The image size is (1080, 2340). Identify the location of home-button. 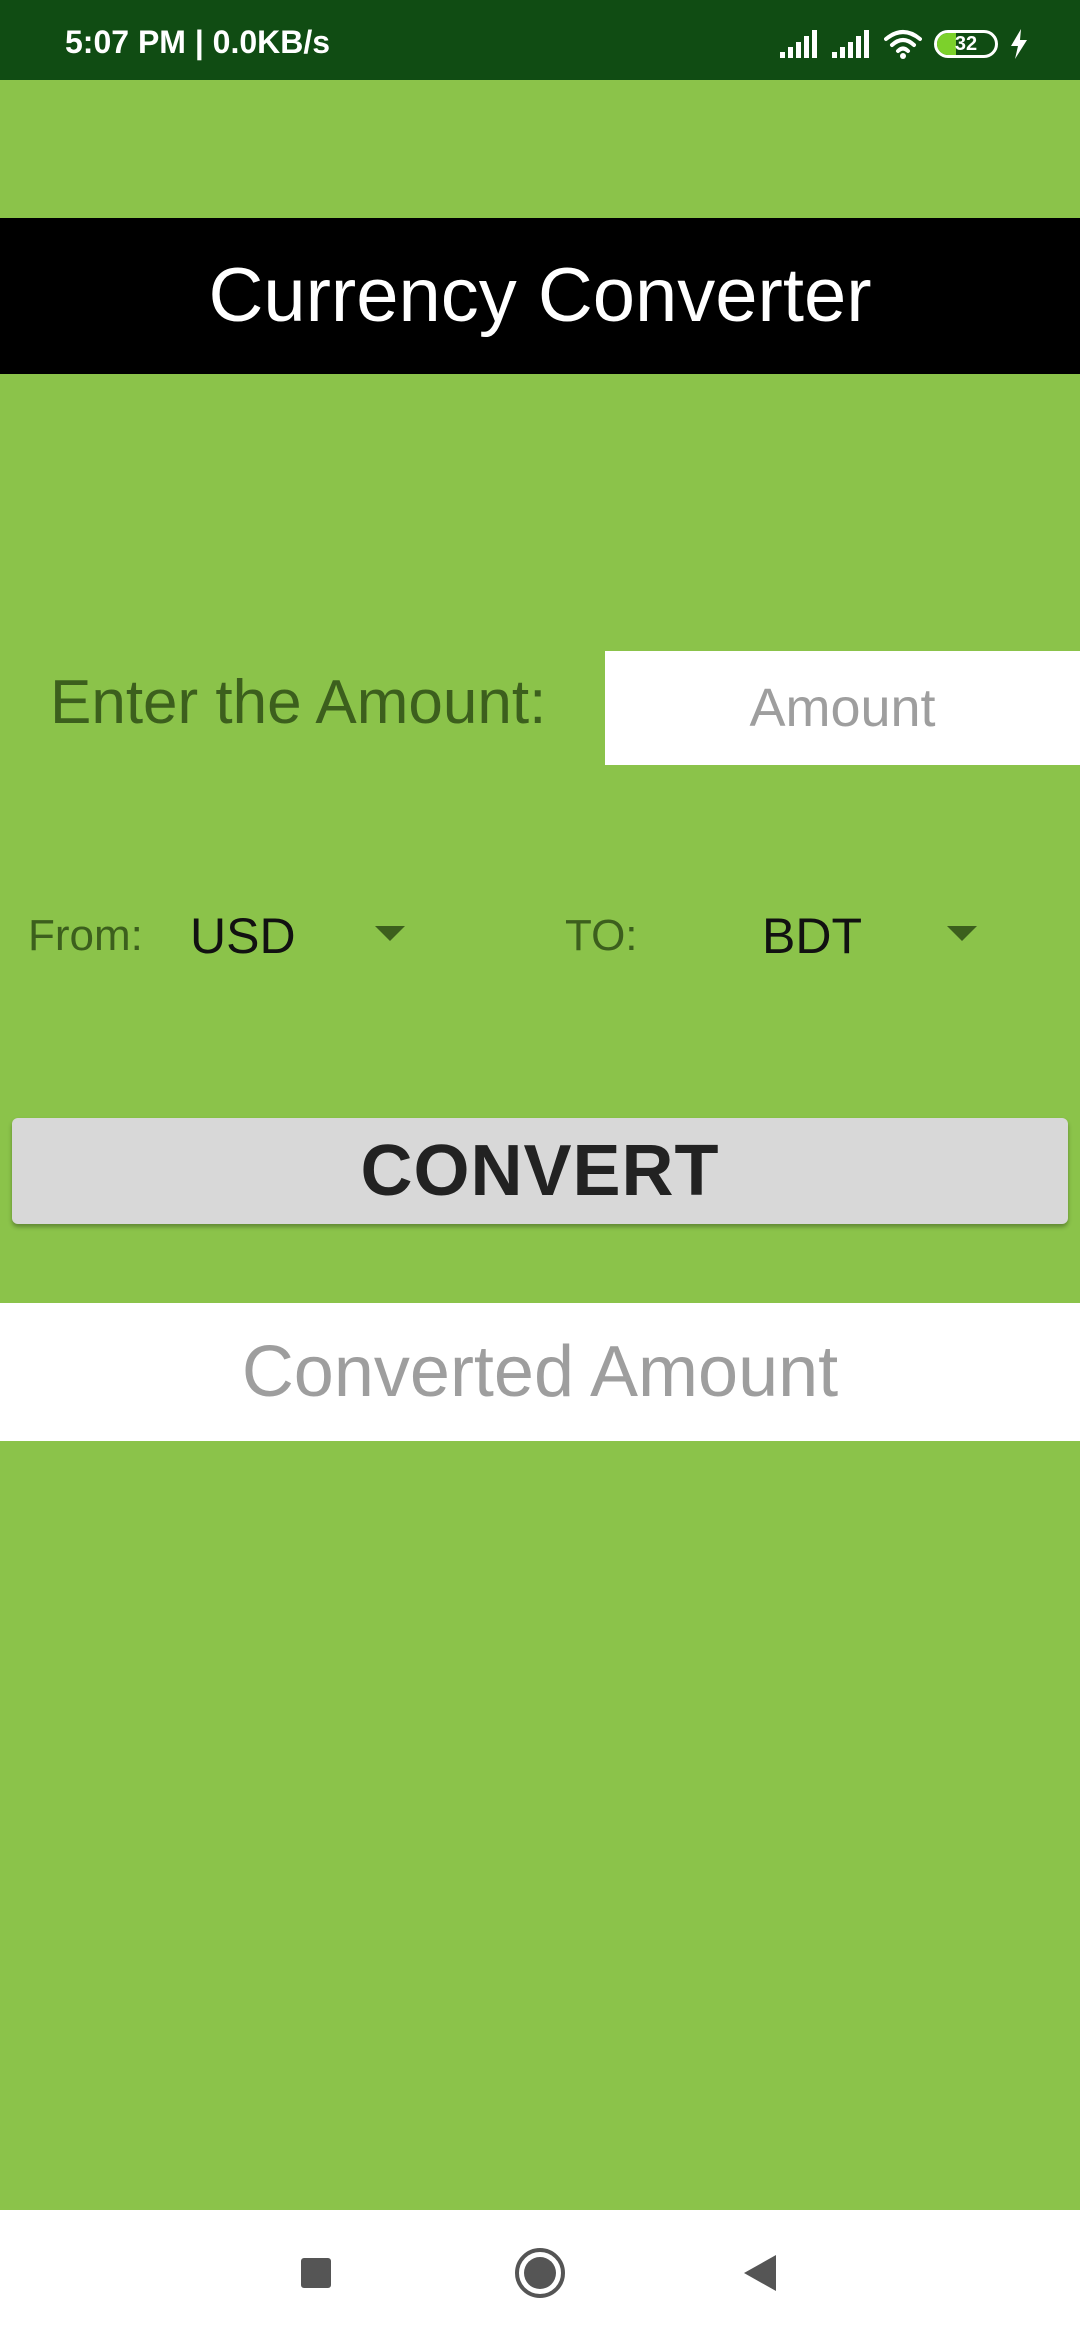
(540, 2275).